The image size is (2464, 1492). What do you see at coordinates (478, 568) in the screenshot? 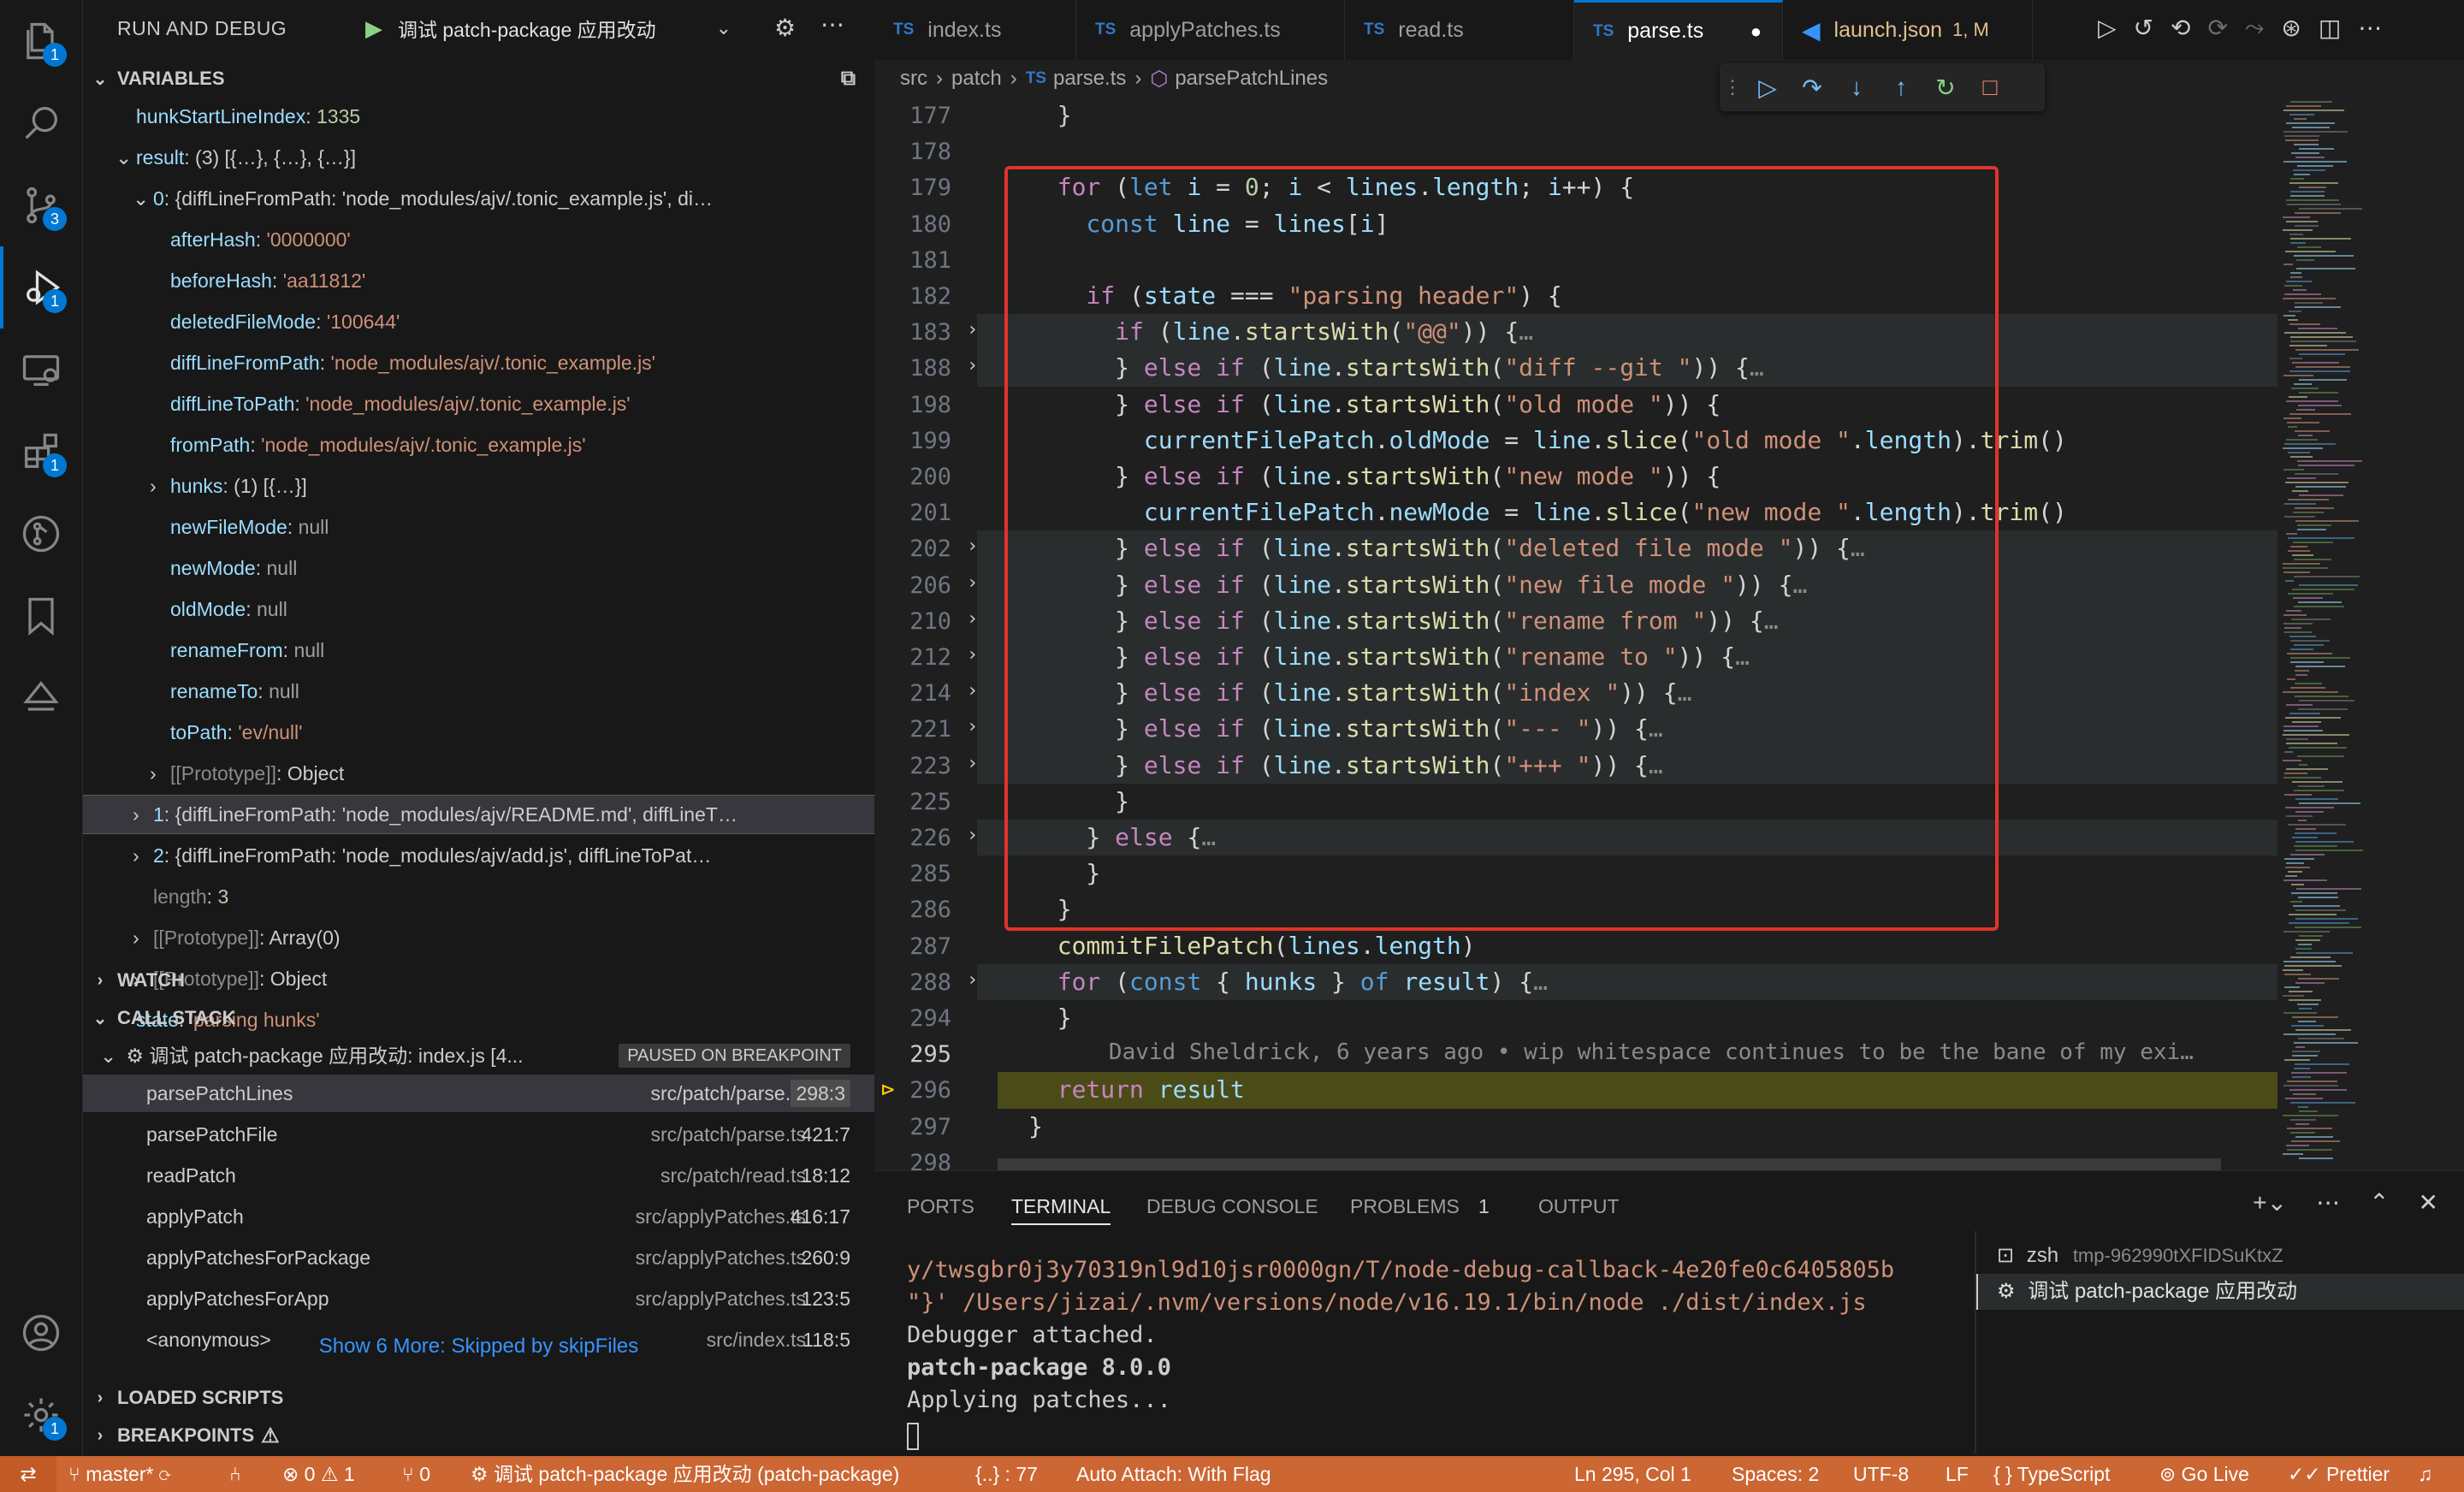
I see `variable-row: newMode: null` at bounding box center [478, 568].